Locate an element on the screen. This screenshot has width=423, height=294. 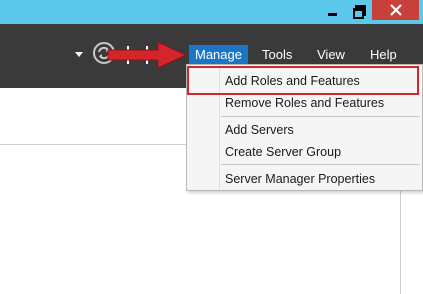
restore-icon is located at coordinates (359, 12).